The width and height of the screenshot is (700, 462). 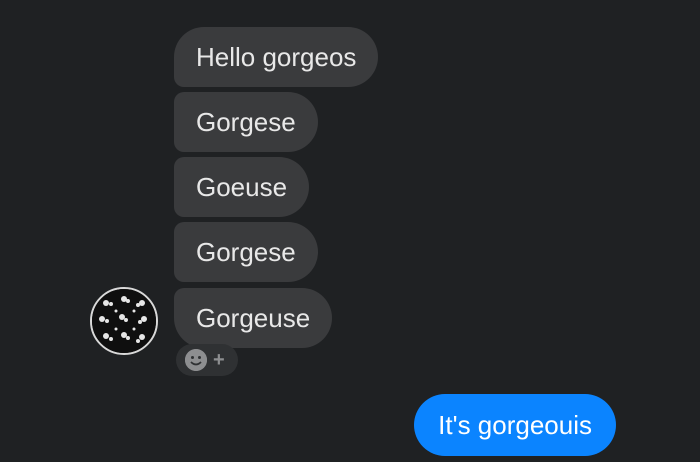 I want to click on received-message: Goeuse, so click(x=242, y=187).